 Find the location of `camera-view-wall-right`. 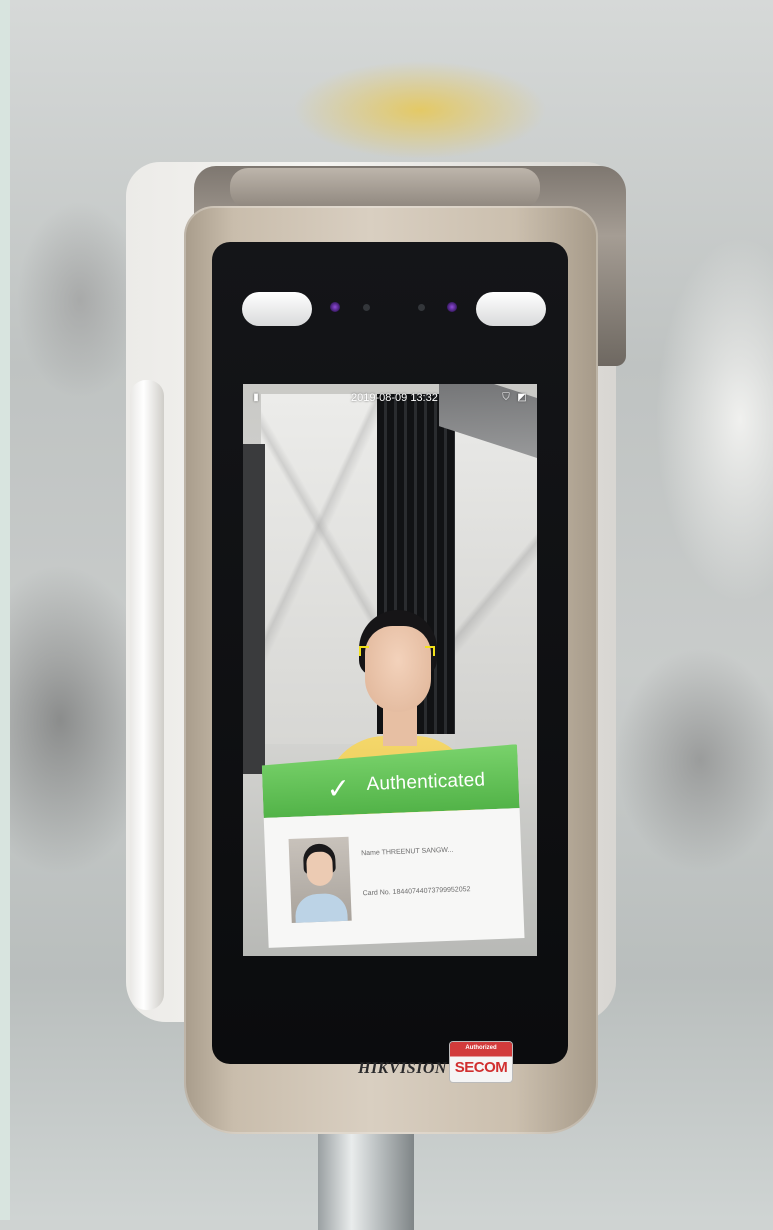

camera-view-wall-right is located at coordinates (496, 604).